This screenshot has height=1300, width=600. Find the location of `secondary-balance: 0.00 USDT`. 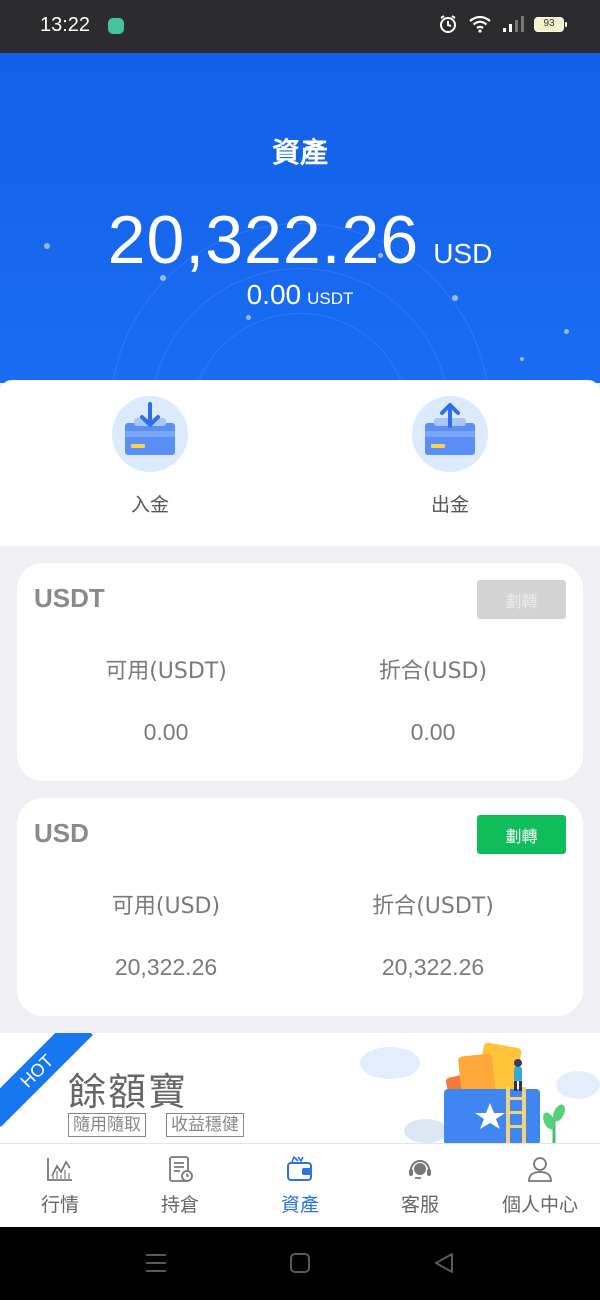

secondary-balance: 0.00 USDT is located at coordinates (300, 295).